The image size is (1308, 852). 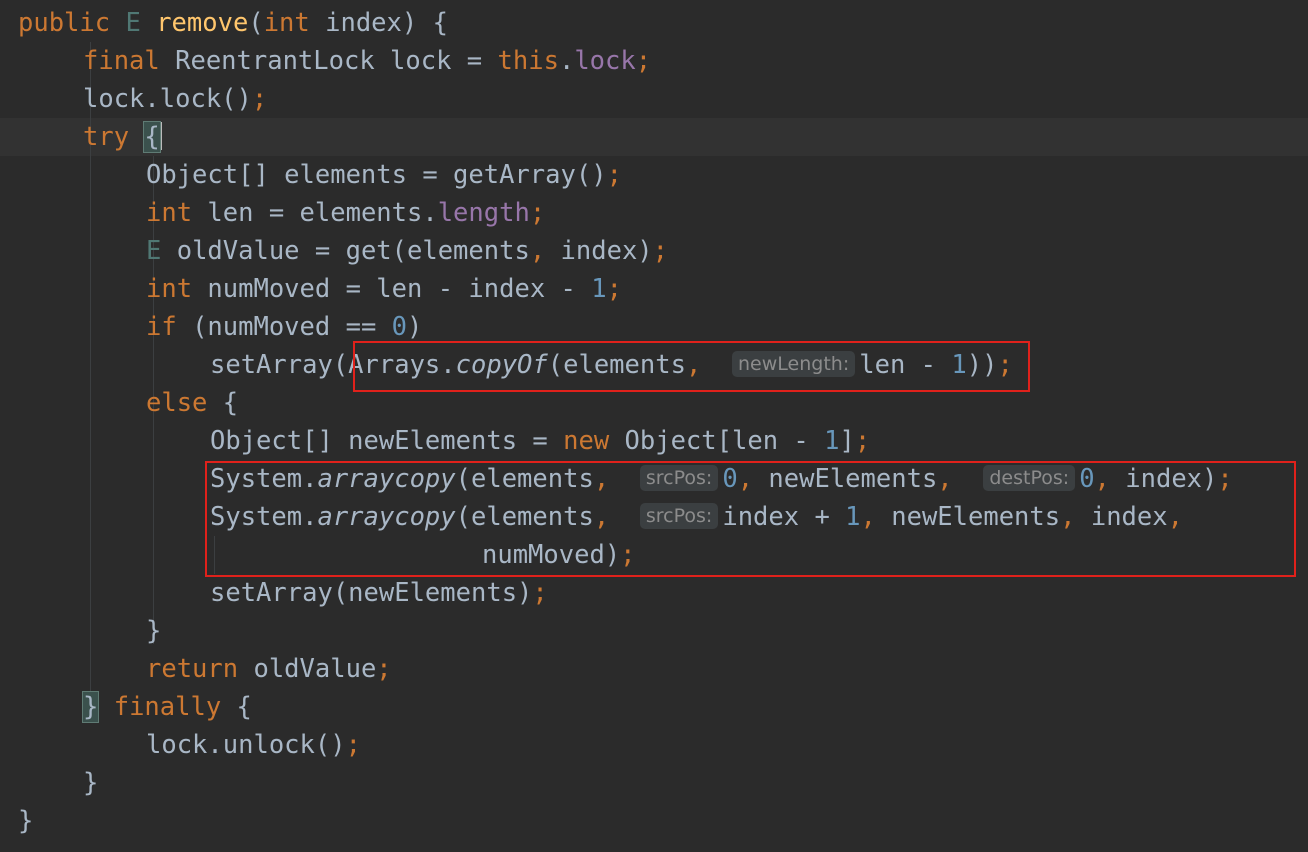 I want to click on code-text: index), so click(x=1163, y=479).